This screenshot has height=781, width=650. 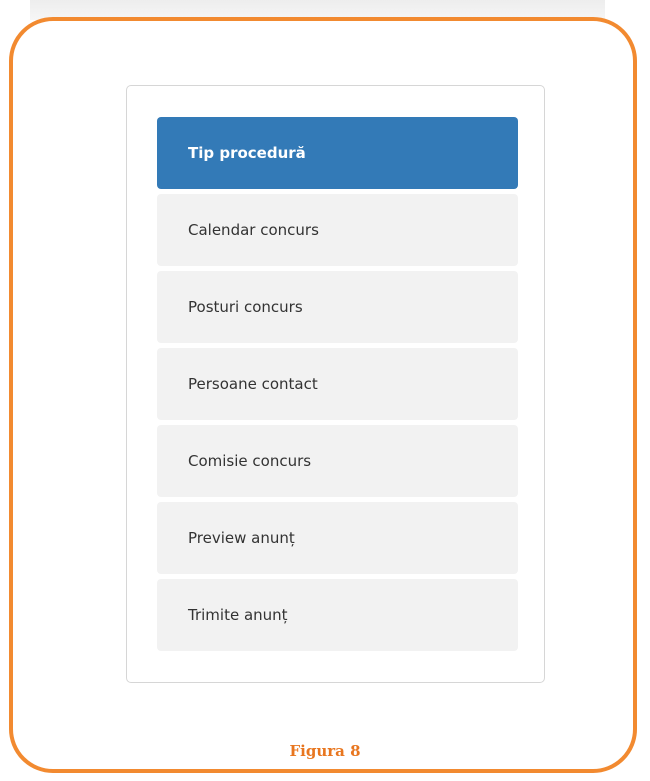 What do you see at coordinates (337, 615) in the screenshot?
I see `step-trimite-anunt: Trimite anunț` at bounding box center [337, 615].